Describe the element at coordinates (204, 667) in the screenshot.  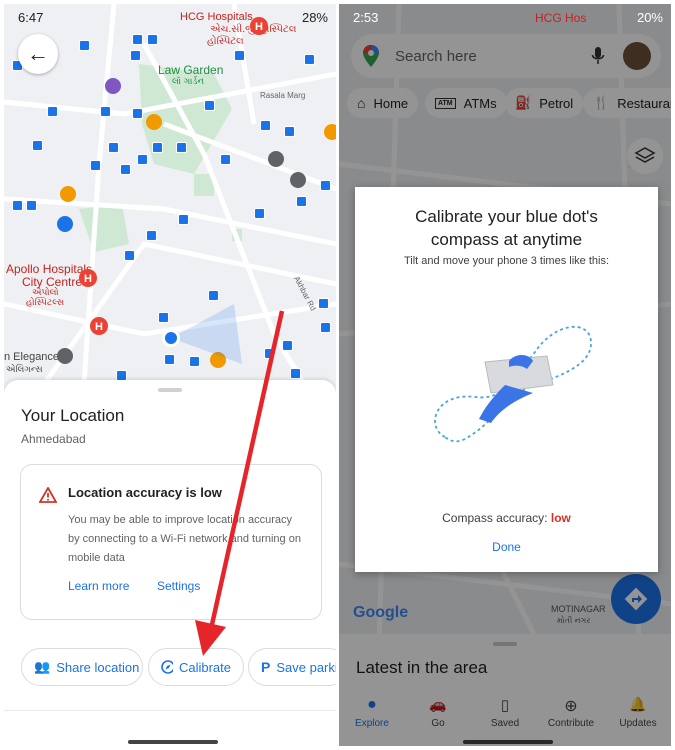
I see `calibrate-label: Calibrate` at that location.